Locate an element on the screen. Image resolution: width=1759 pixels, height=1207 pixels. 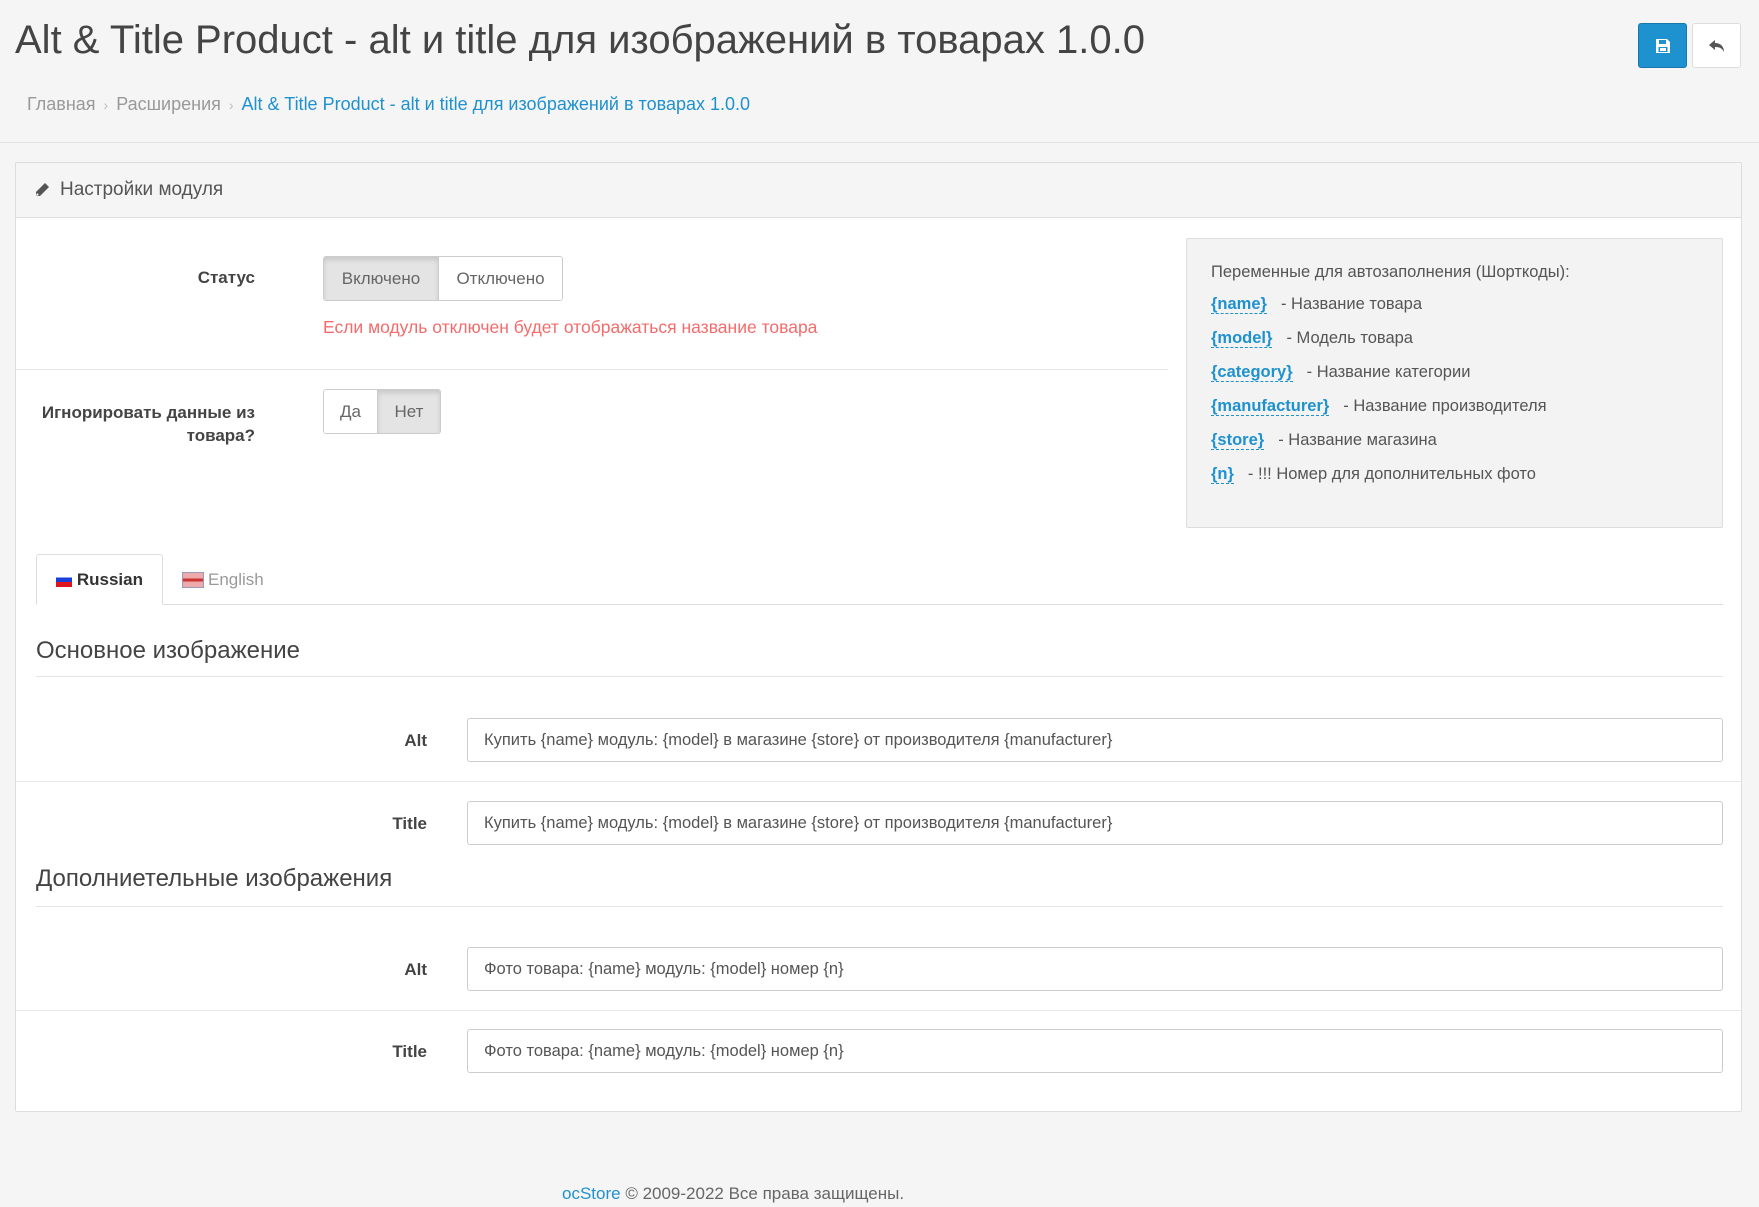
ignore-yes-button: Да is located at coordinates (350, 411).